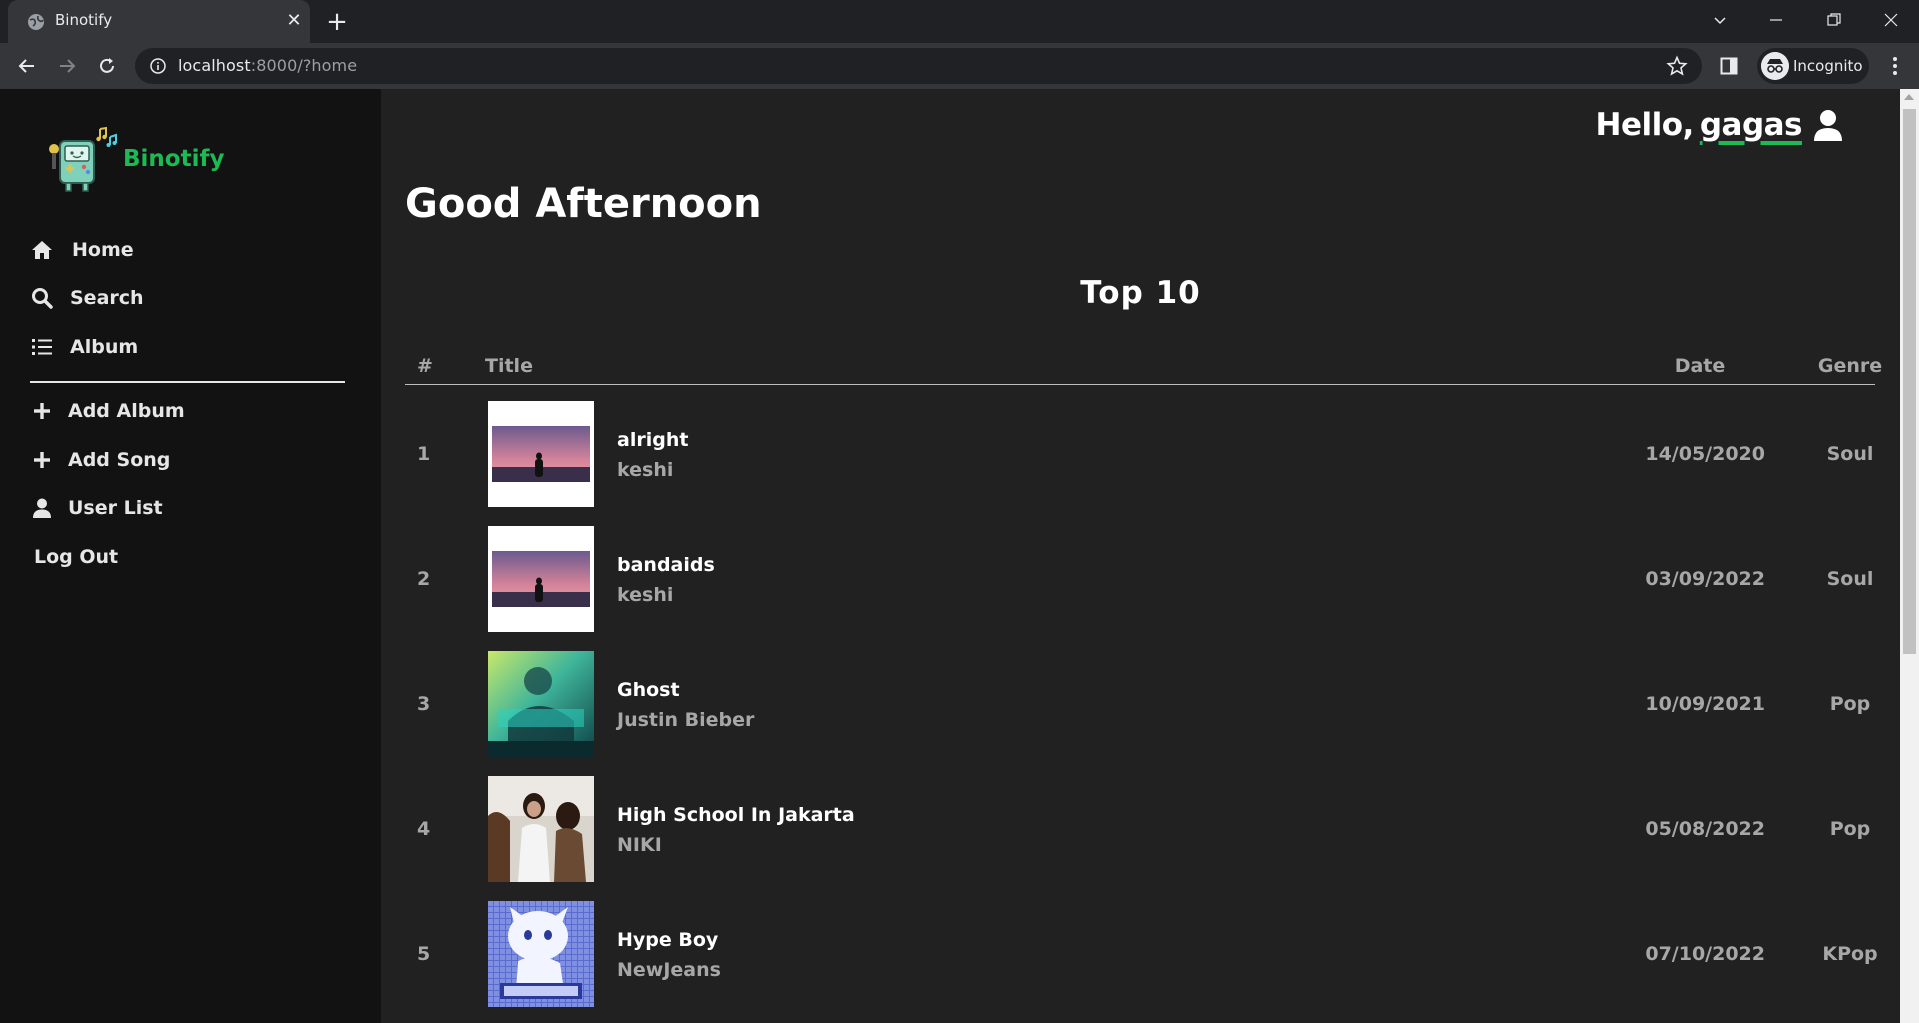 The image size is (1919, 1023). I want to click on song-title: High School In Jakarta, so click(736, 815).